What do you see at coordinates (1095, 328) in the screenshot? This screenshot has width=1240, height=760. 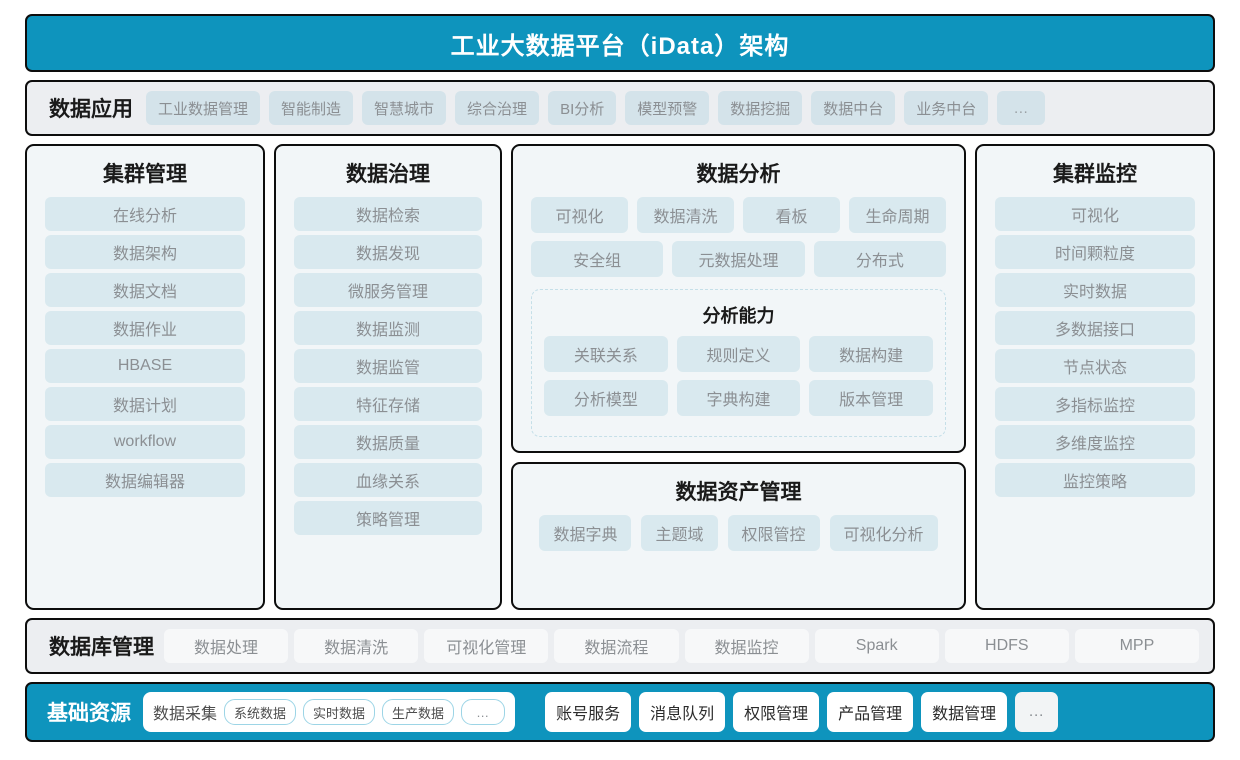 I see `cluster-monitoring-item: 多数据接口` at bounding box center [1095, 328].